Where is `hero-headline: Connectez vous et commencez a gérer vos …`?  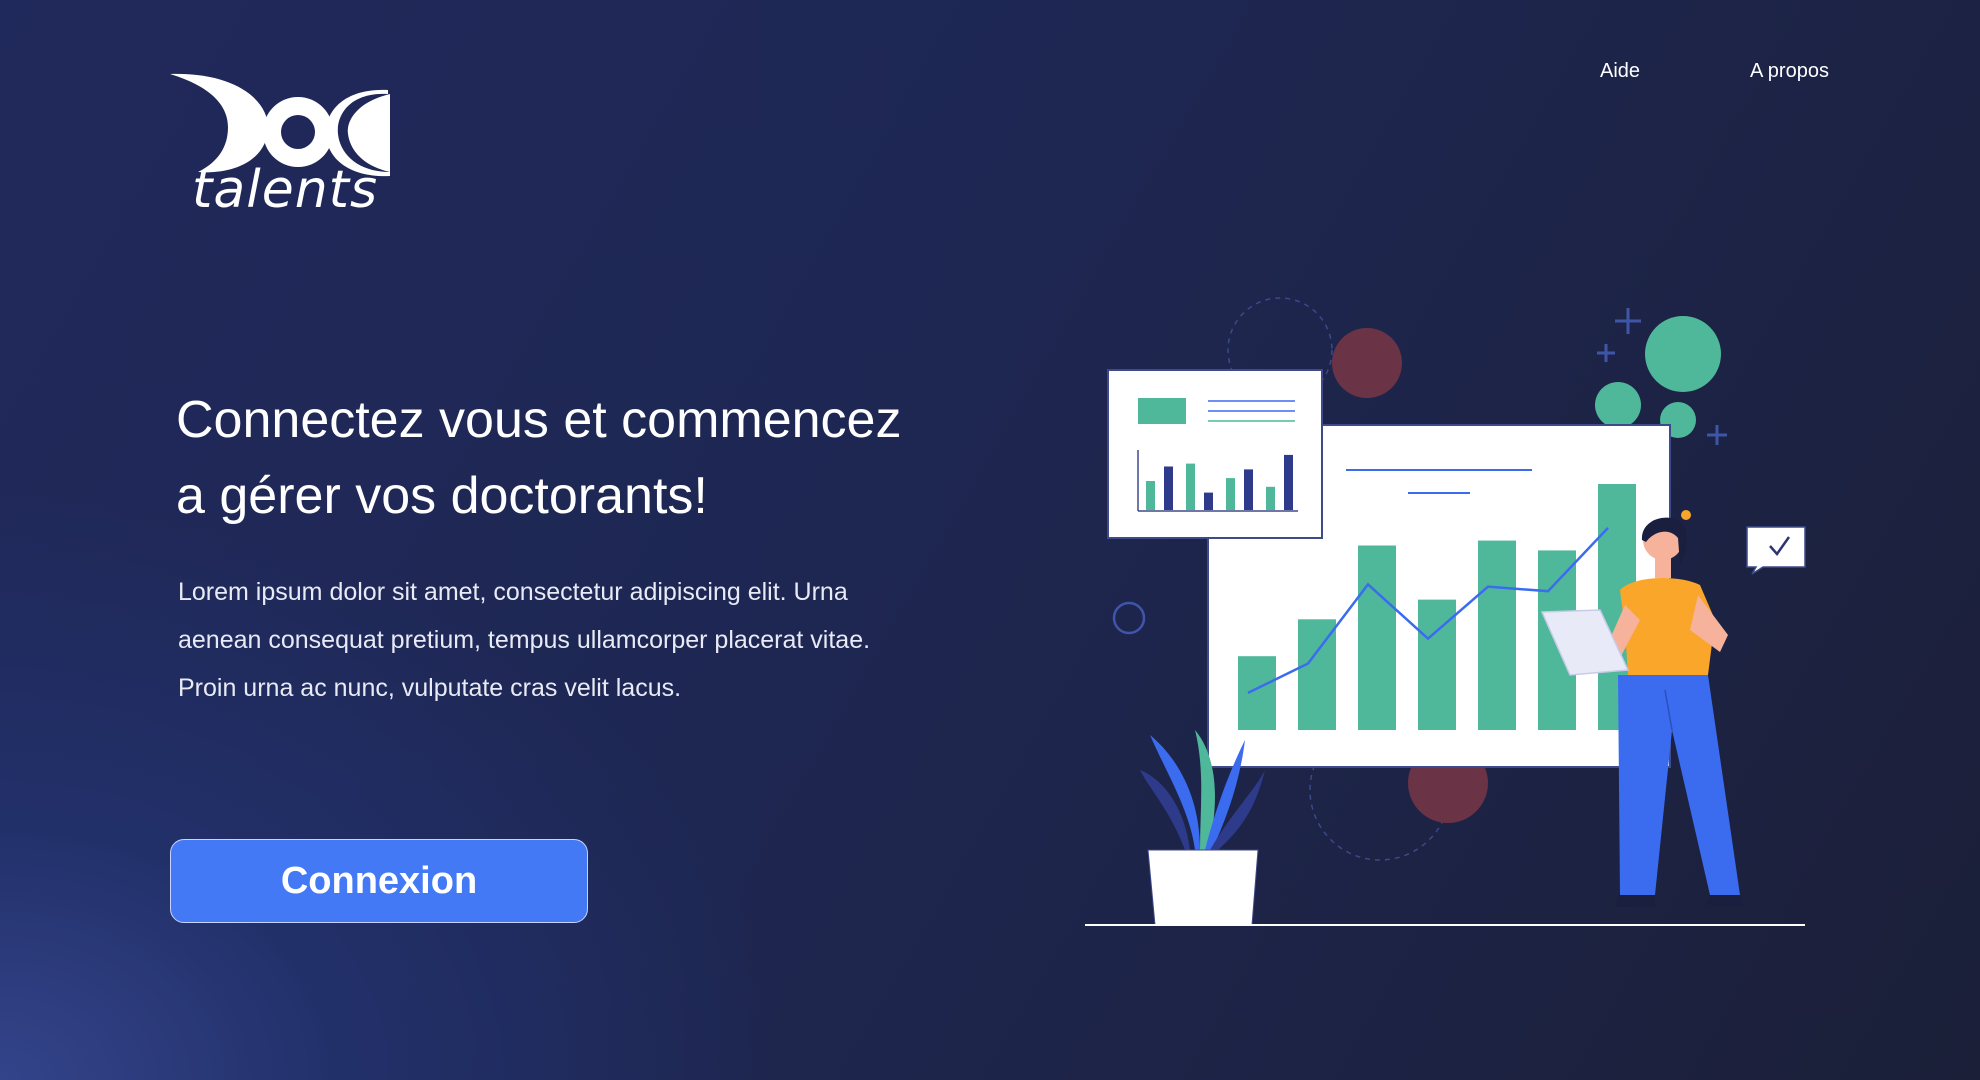 hero-headline: Connectez vous et commencez a gérer vos … is located at coordinates (626, 458).